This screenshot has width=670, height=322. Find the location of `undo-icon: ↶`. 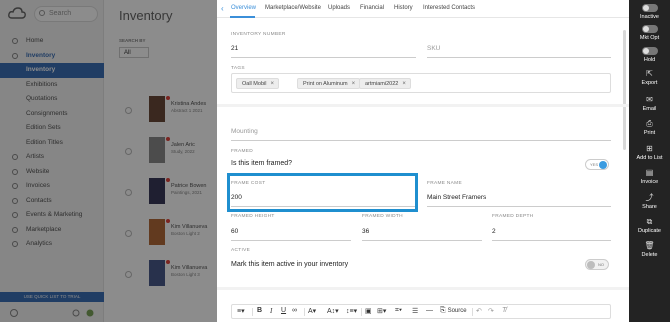

undo-icon: ↶ is located at coordinates (479, 311).